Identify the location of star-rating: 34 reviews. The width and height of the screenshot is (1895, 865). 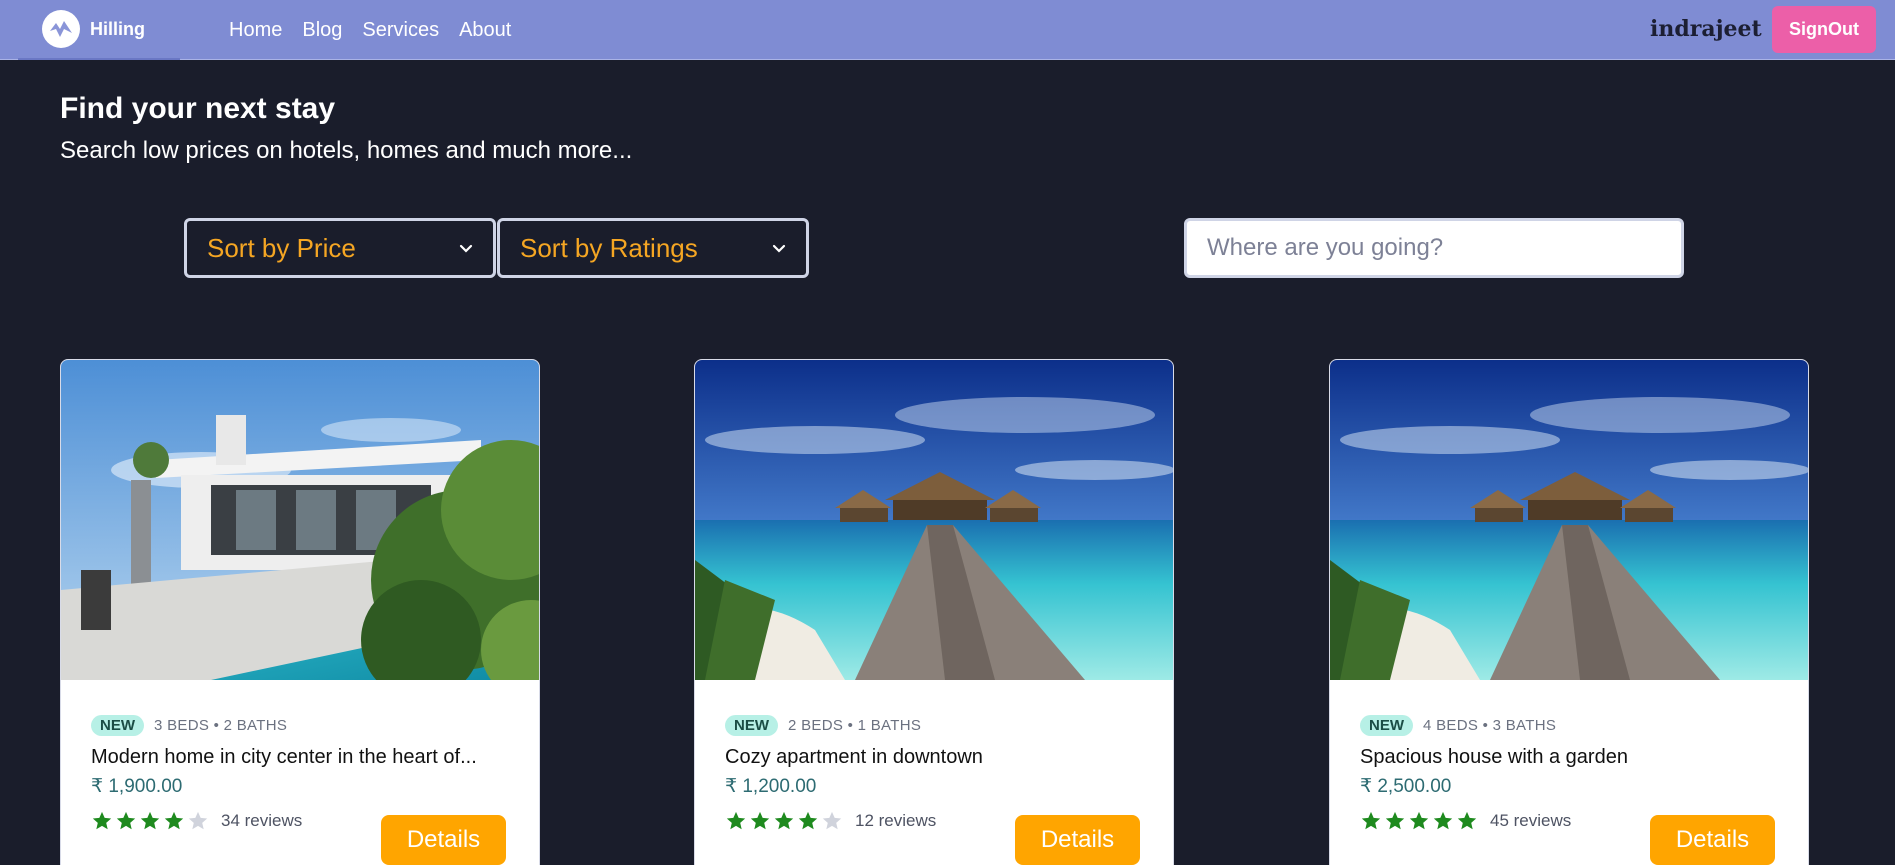
(196, 821).